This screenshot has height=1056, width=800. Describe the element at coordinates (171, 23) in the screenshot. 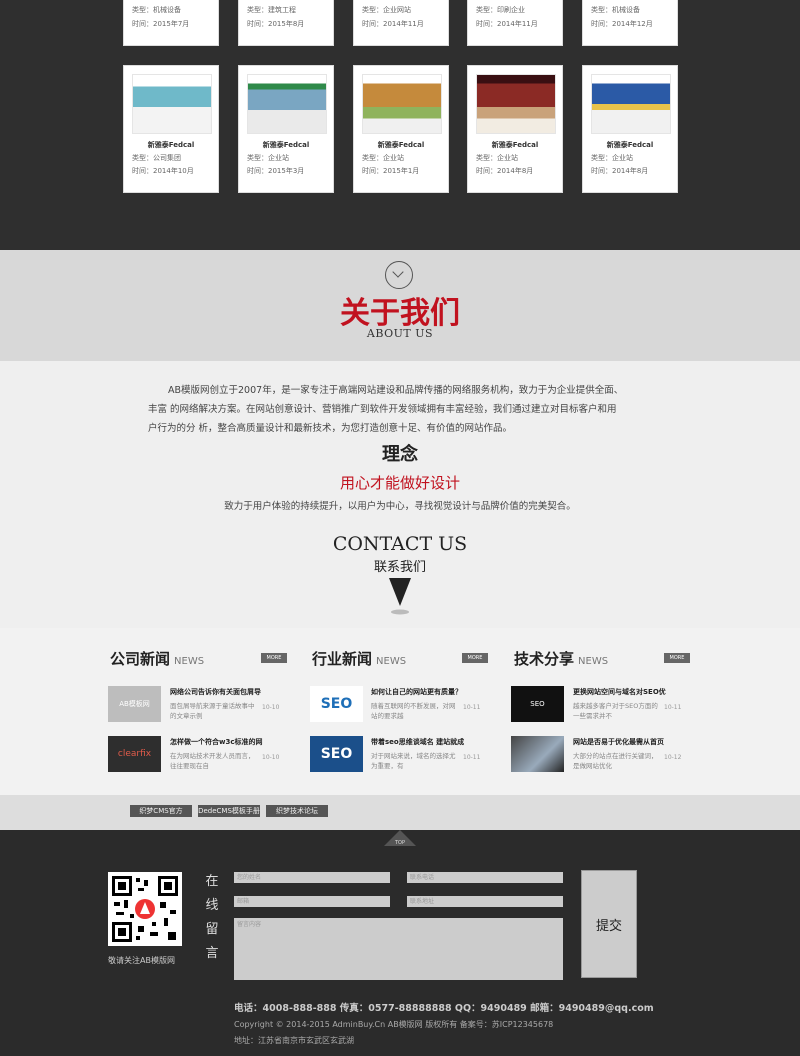

I see `portfolio-card: 类型：机械设备 时间：2015年7月` at that location.